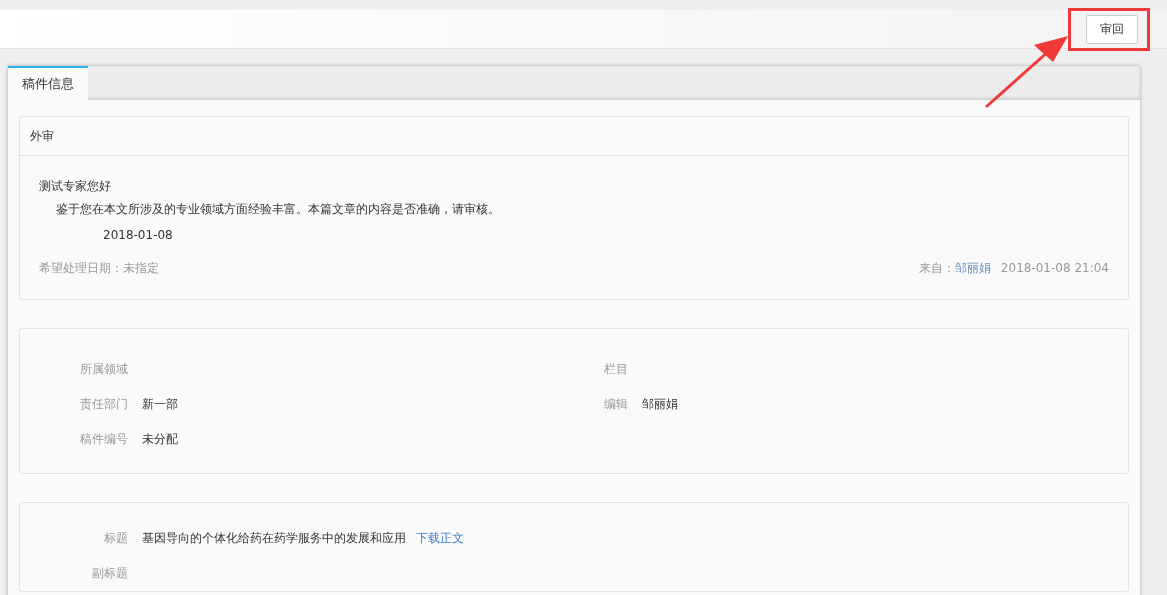  I want to click on field-label: 稿件编号, so click(104, 439).